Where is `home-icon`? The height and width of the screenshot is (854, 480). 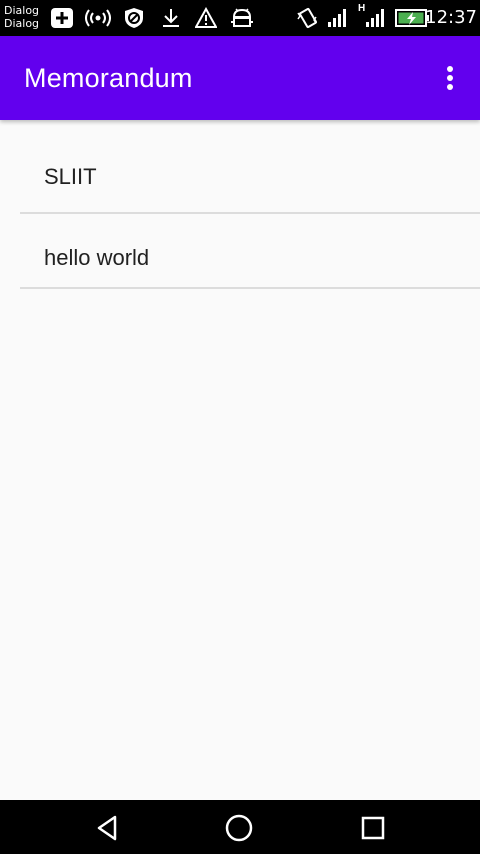 home-icon is located at coordinates (239, 828).